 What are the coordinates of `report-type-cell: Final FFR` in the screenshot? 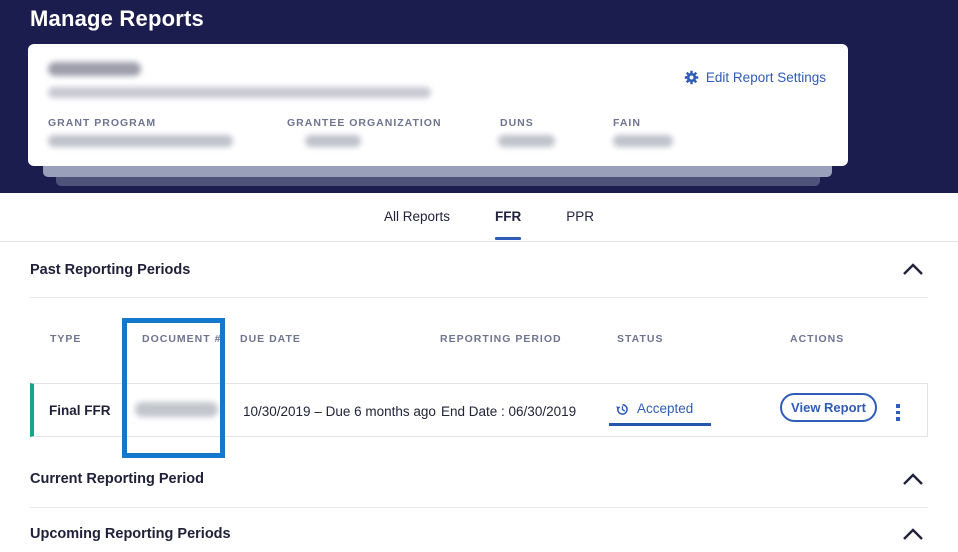 It's located at (80, 410).